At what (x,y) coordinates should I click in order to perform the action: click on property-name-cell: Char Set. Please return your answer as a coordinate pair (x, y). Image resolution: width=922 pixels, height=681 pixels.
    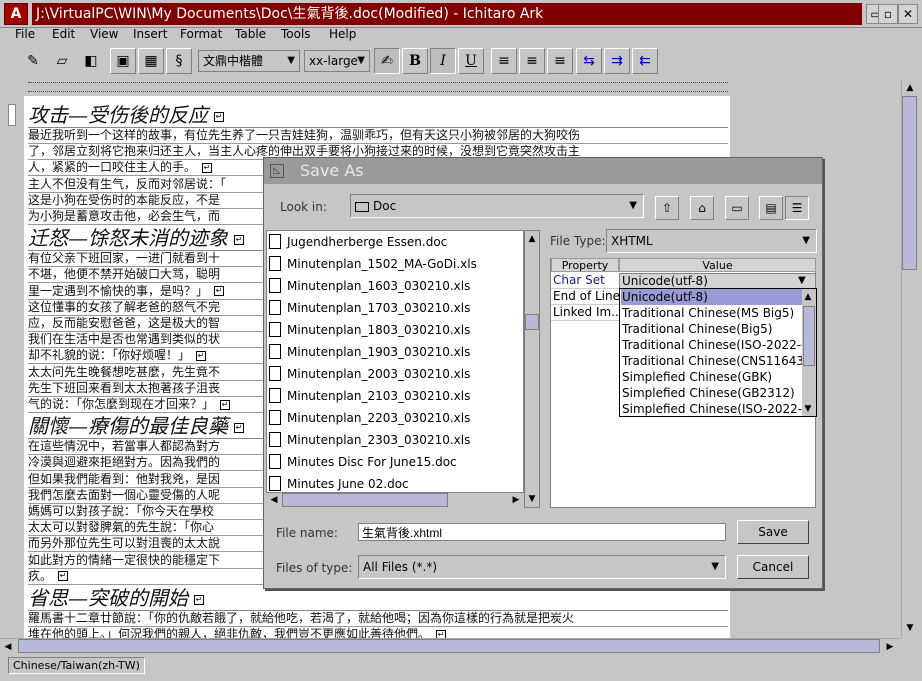
    Looking at the image, I should click on (585, 281).